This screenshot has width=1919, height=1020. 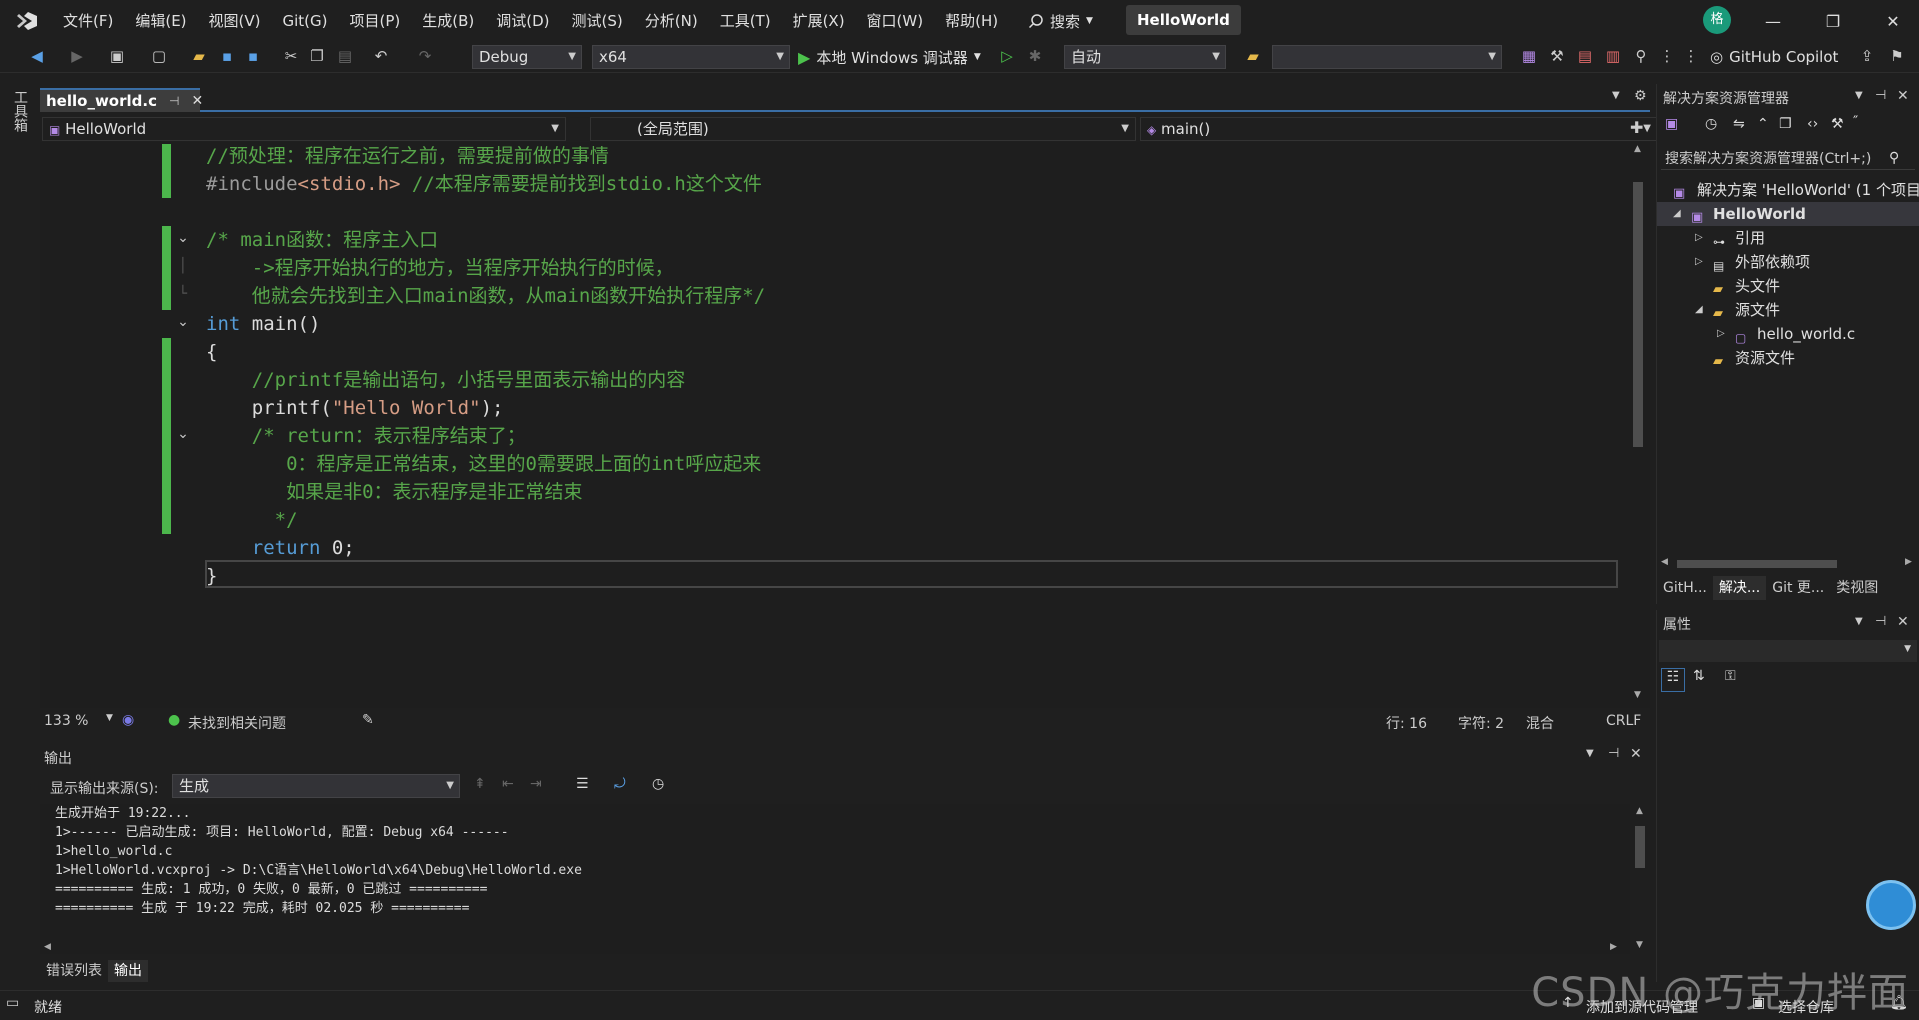 What do you see at coordinates (691, 57) in the screenshot?
I see `platform-select: x64 ▼` at bounding box center [691, 57].